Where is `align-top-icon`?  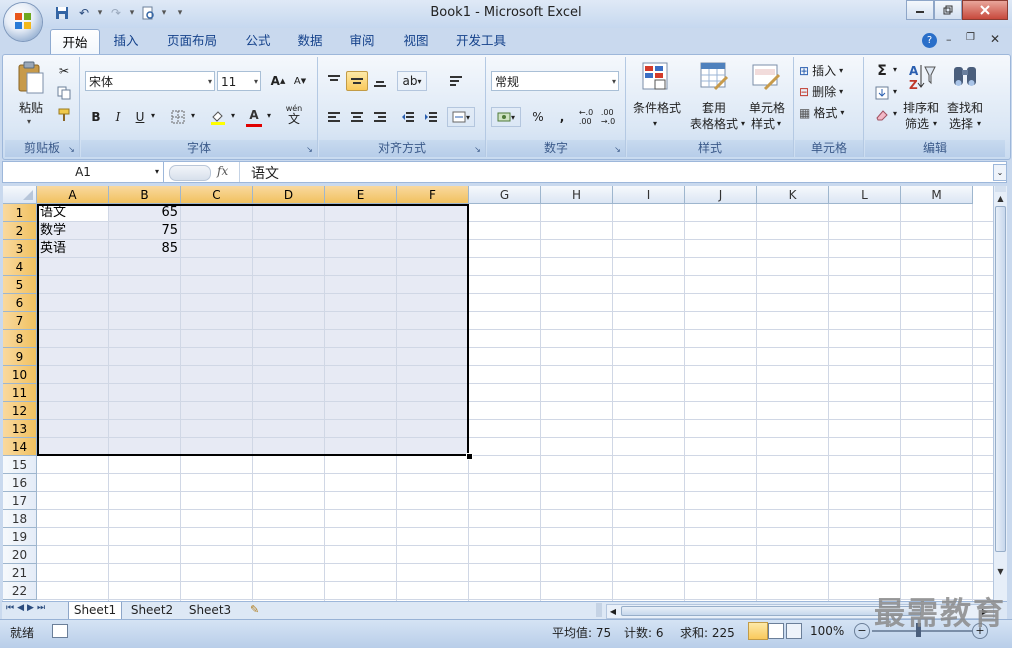 align-top-icon is located at coordinates (334, 81).